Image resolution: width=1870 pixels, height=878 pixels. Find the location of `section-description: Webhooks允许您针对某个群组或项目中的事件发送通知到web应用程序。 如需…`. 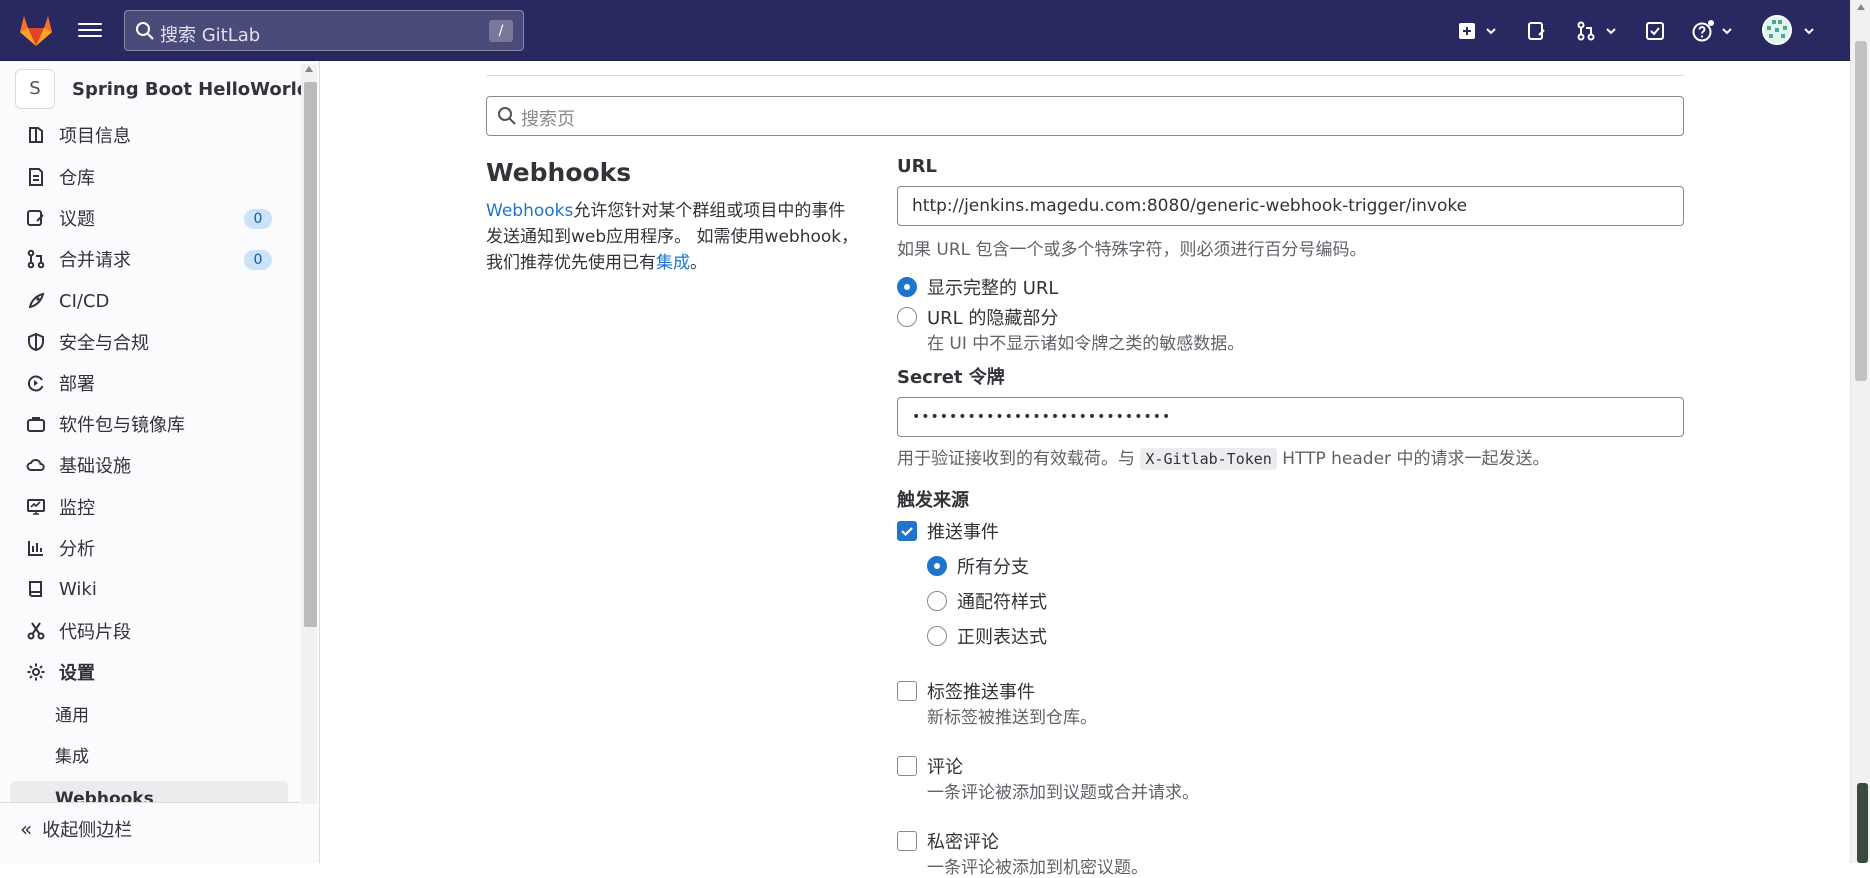

section-description: Webhooks允许您针对某个群组或项目中的事件发送通知到web应用程序。 如需… is located at coordinates (673, 237).